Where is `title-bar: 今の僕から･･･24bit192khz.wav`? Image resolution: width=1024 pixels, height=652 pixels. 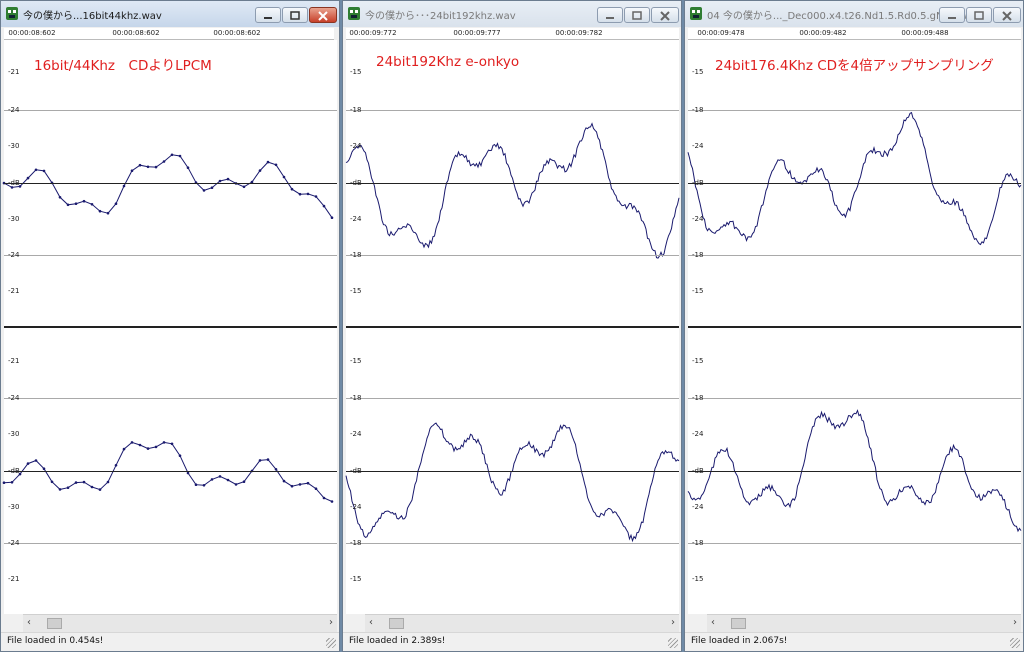 title-bar: 今の僕から･･･24bit192khz.wav is located at coordinates (512, 14).